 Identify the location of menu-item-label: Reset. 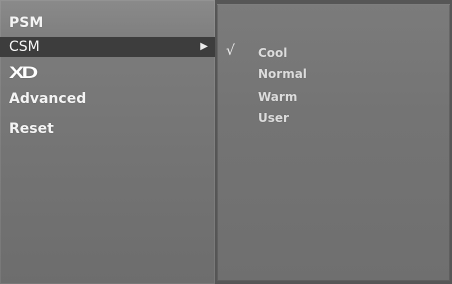
(31, 129).